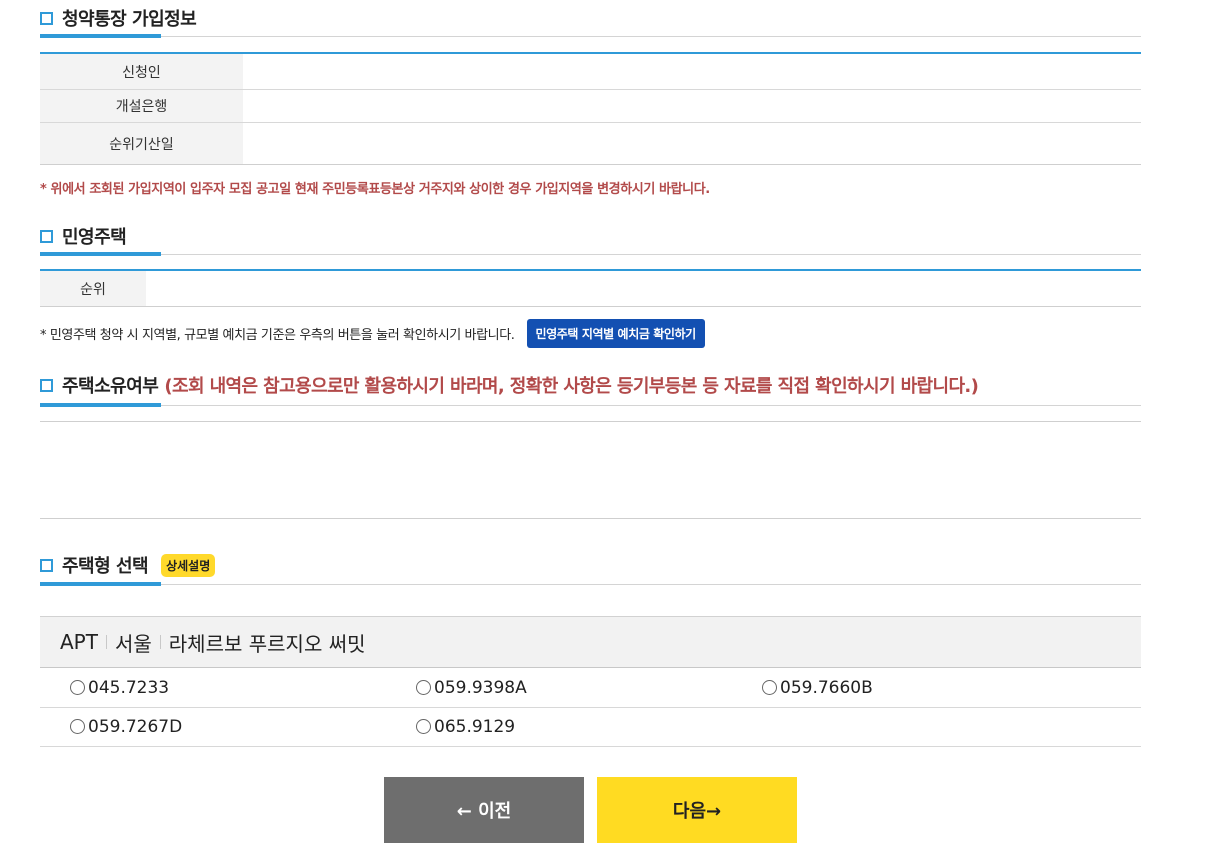  I want to click on private-section-header: 민영주택, so click(590, 237).